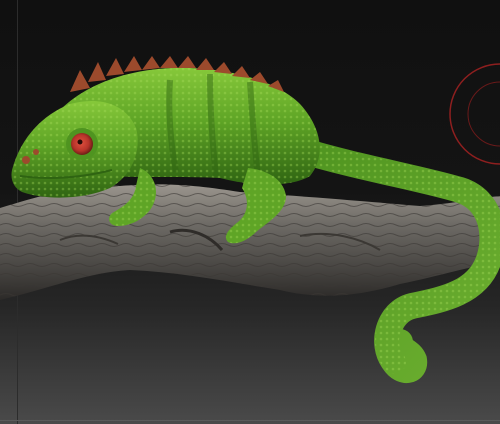 Image resolution: width=500 pixels, height=424 pixels. What do you see at coordinates (250, 420) in the screenshot?
I see `viewport-bottom-border` at bounding box center [250, 420].